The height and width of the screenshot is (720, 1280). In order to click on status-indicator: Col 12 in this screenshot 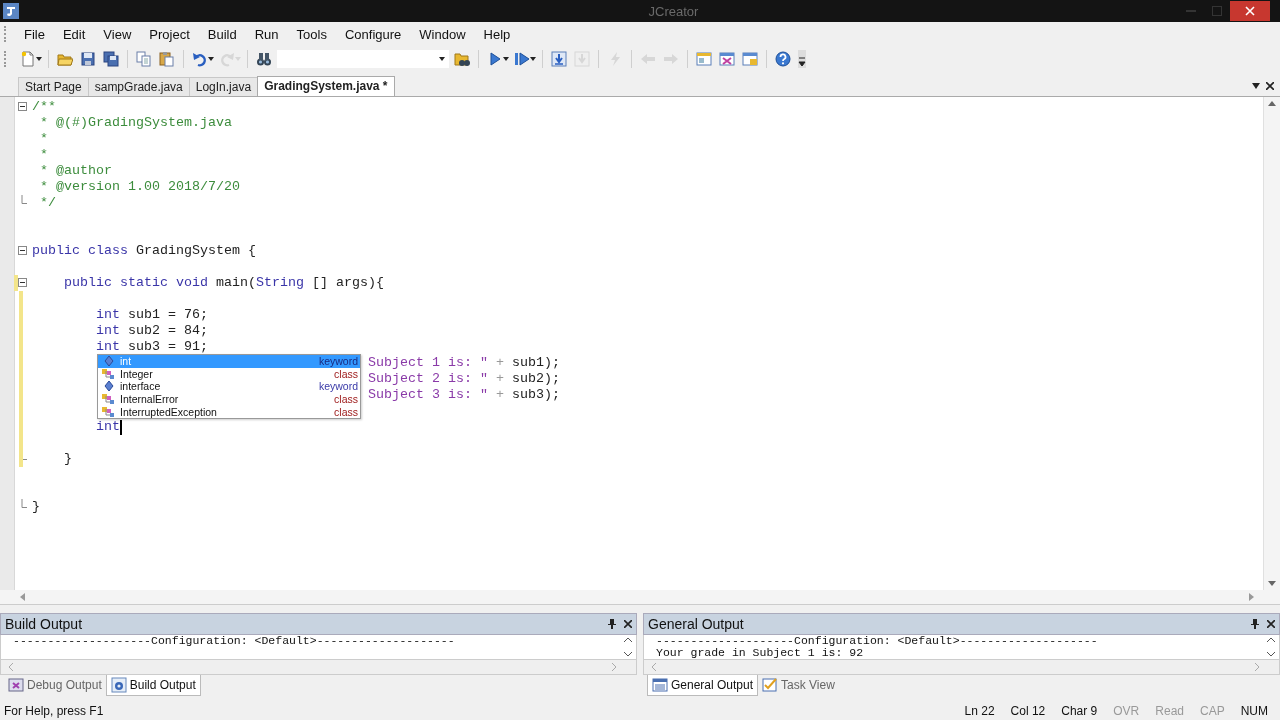, I will do `click(1028, 711)`.